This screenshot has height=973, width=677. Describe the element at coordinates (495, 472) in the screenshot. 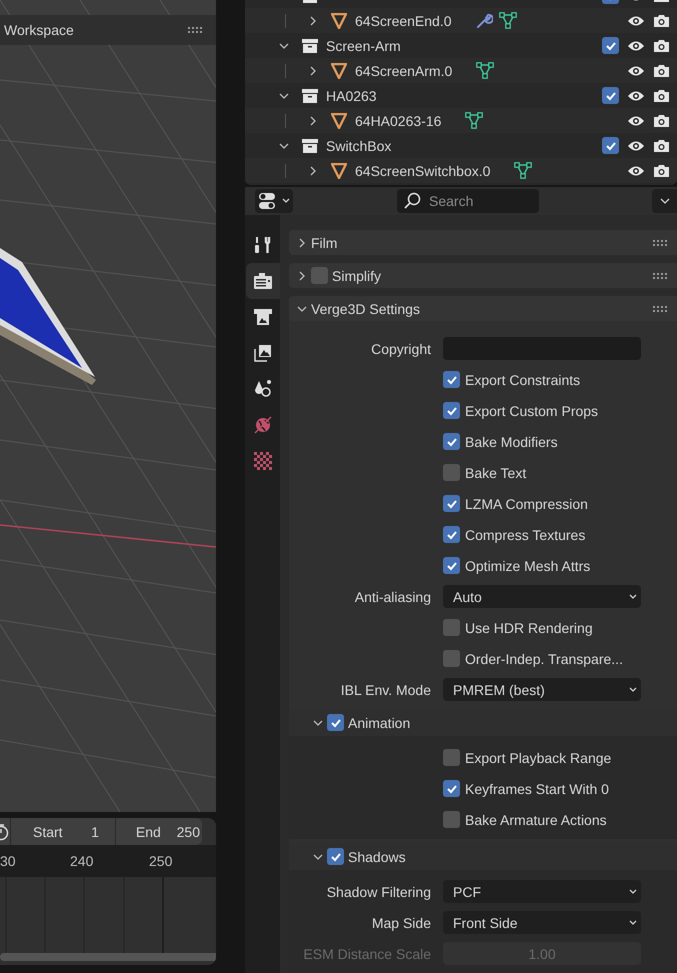

I see `checkbox-label: Bake Text` at that location.